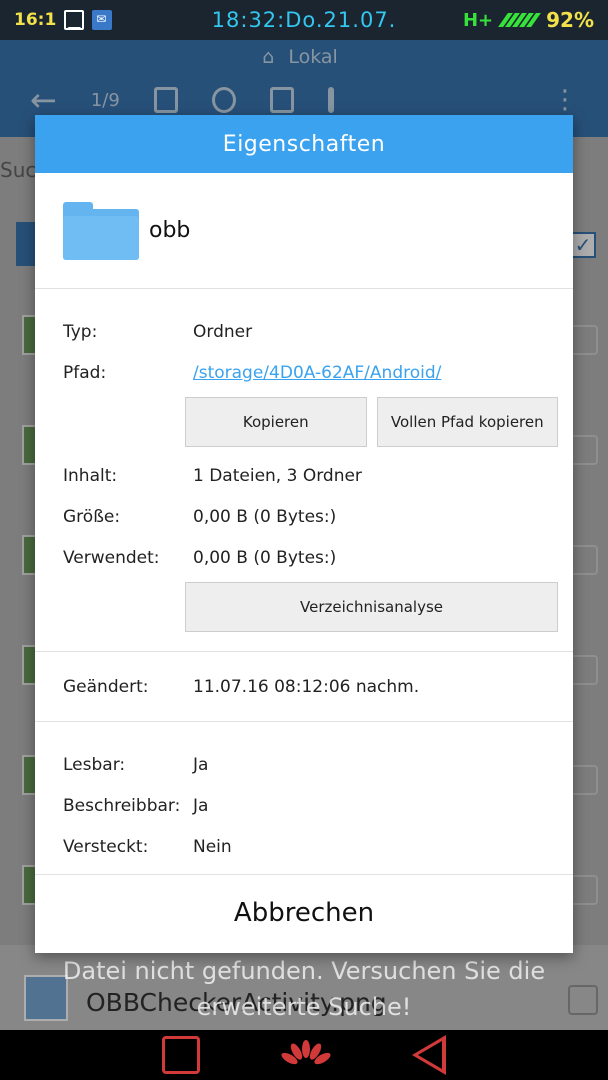 The height and width of the screenshot is (1080, 608). What do you see at coordinates (265, 516) in the screenshot?
I see `size-value: 0,00 B (0 Bytes:)` at bounding box center [265, 516].